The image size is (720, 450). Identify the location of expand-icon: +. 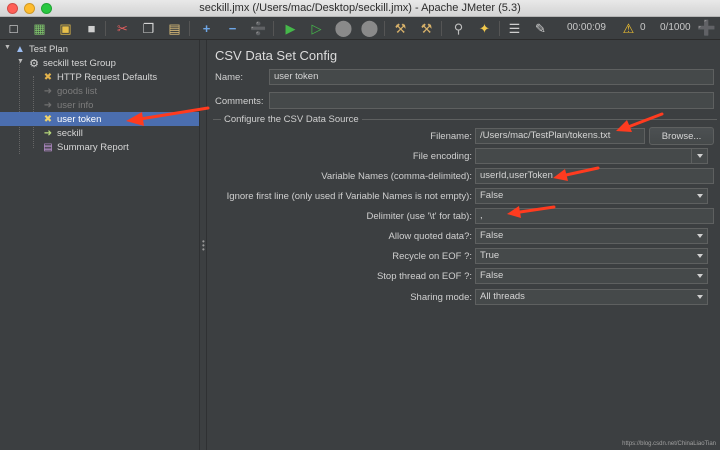
(206, 28).